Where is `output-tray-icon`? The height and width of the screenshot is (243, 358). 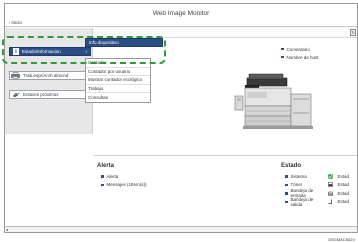
output-tray-icon is located at coordinates (330, 202).